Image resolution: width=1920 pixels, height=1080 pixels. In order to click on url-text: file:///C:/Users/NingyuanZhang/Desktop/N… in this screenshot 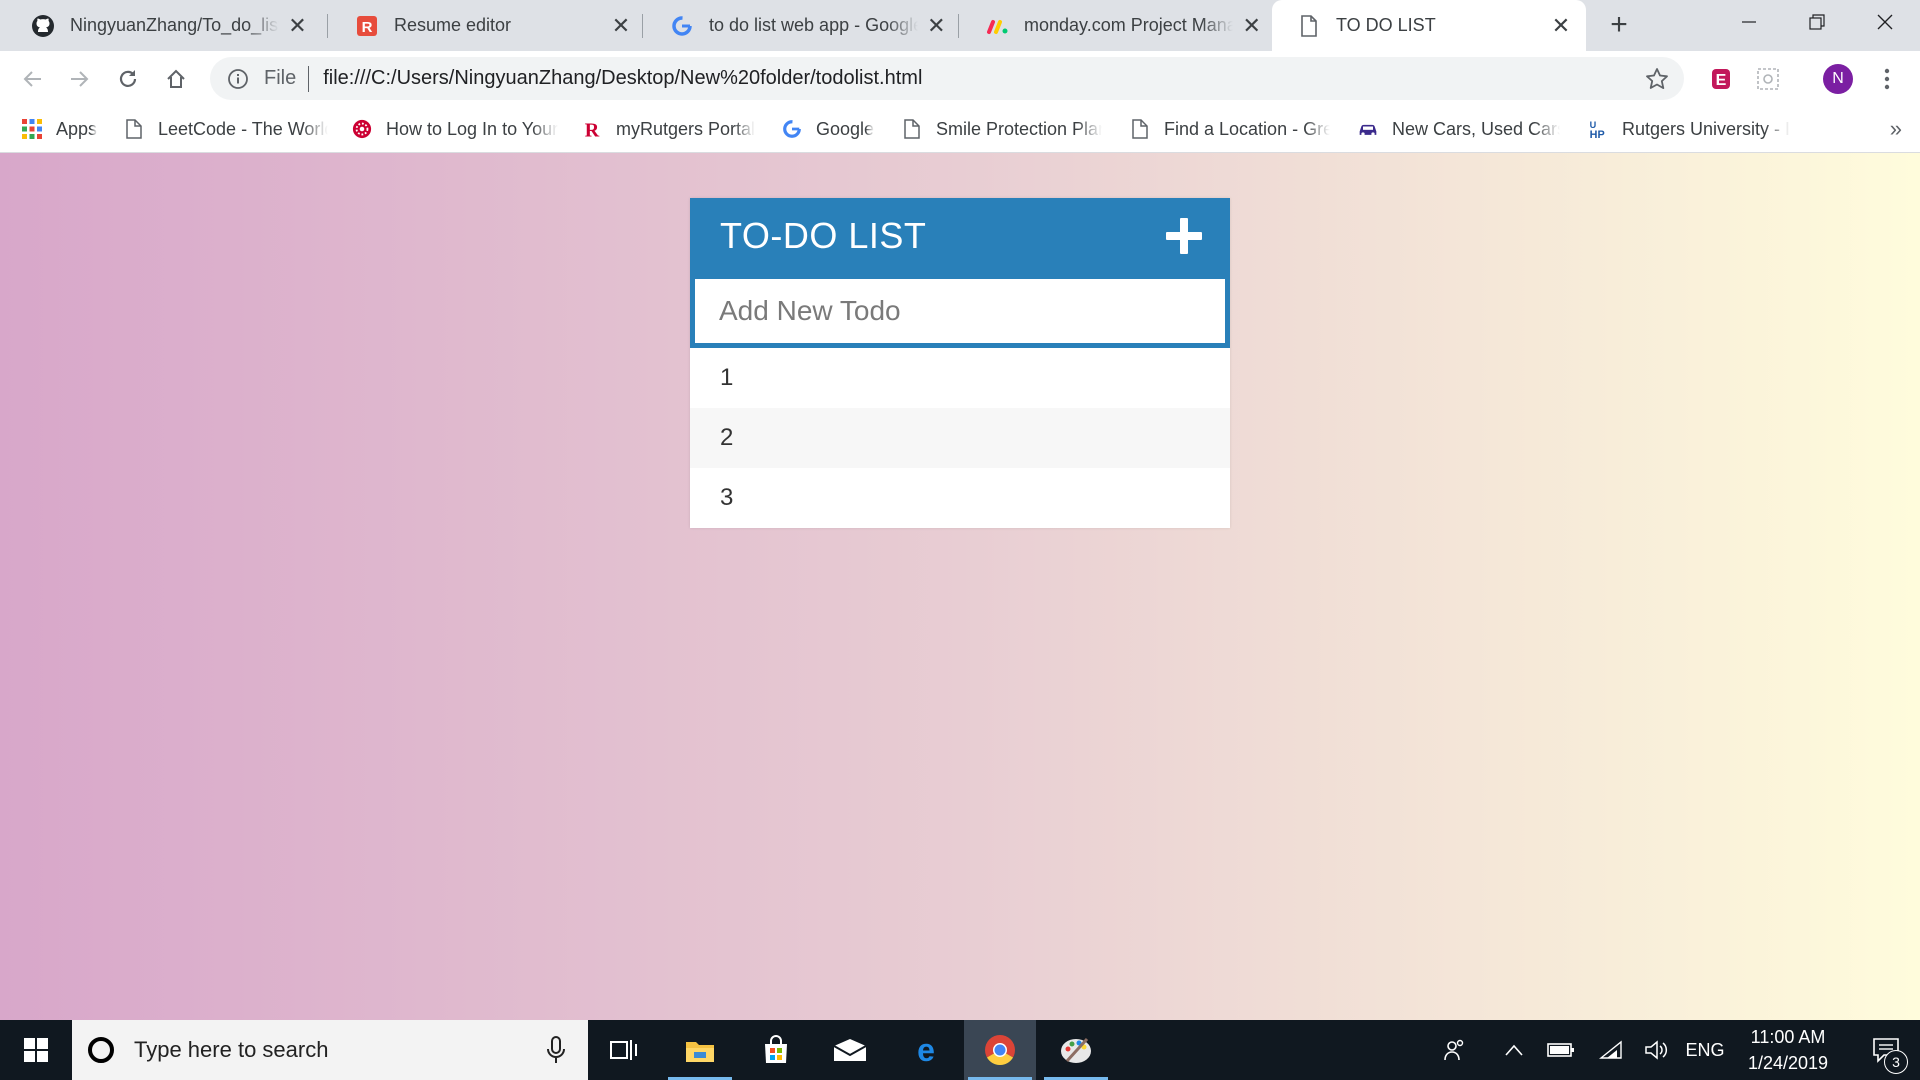, I will do `click(622, 78)`.